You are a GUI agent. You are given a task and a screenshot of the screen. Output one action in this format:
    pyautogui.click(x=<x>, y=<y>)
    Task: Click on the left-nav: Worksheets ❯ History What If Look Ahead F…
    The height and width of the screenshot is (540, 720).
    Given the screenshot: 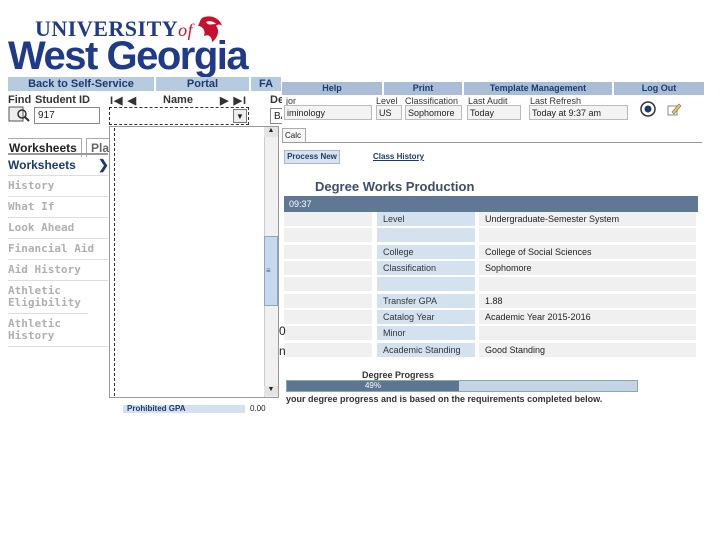 What is the action you would take?
    pyautogui.click(x=58, y=251)
    